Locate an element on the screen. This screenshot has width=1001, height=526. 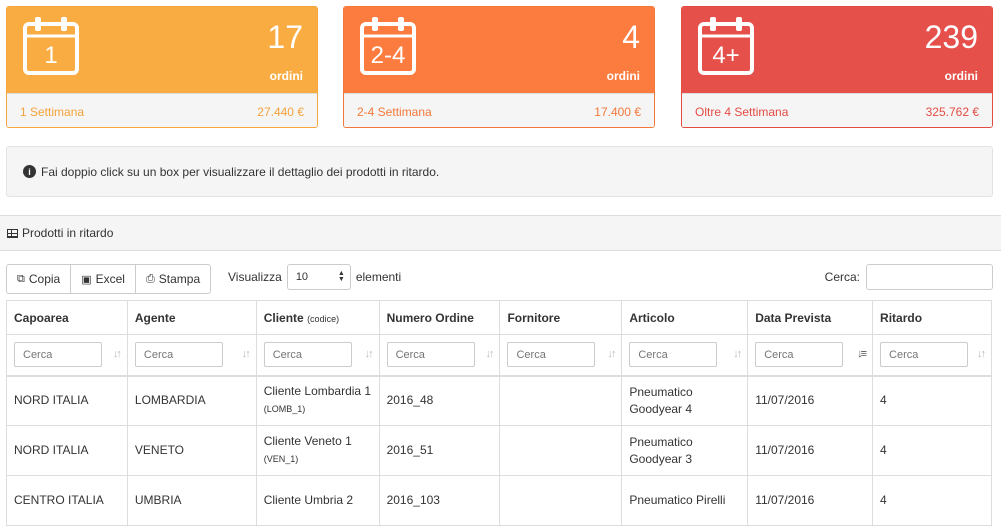
page-length-select: 10 ▲ ▼ is located at coordinates (318, 277).